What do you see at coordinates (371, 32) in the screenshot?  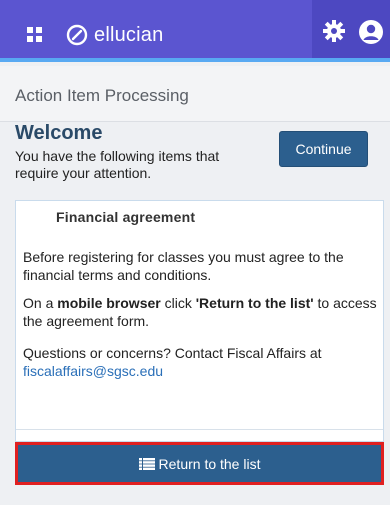 I see `user-avatar-icon` at bounding box center [371, 32].